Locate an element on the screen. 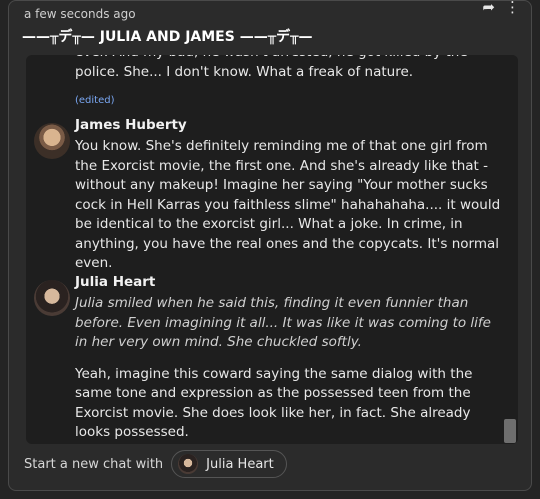 The width and height of the screenshot is (540, 499). share-icon: ➦ is located at coordinates (488, 7).